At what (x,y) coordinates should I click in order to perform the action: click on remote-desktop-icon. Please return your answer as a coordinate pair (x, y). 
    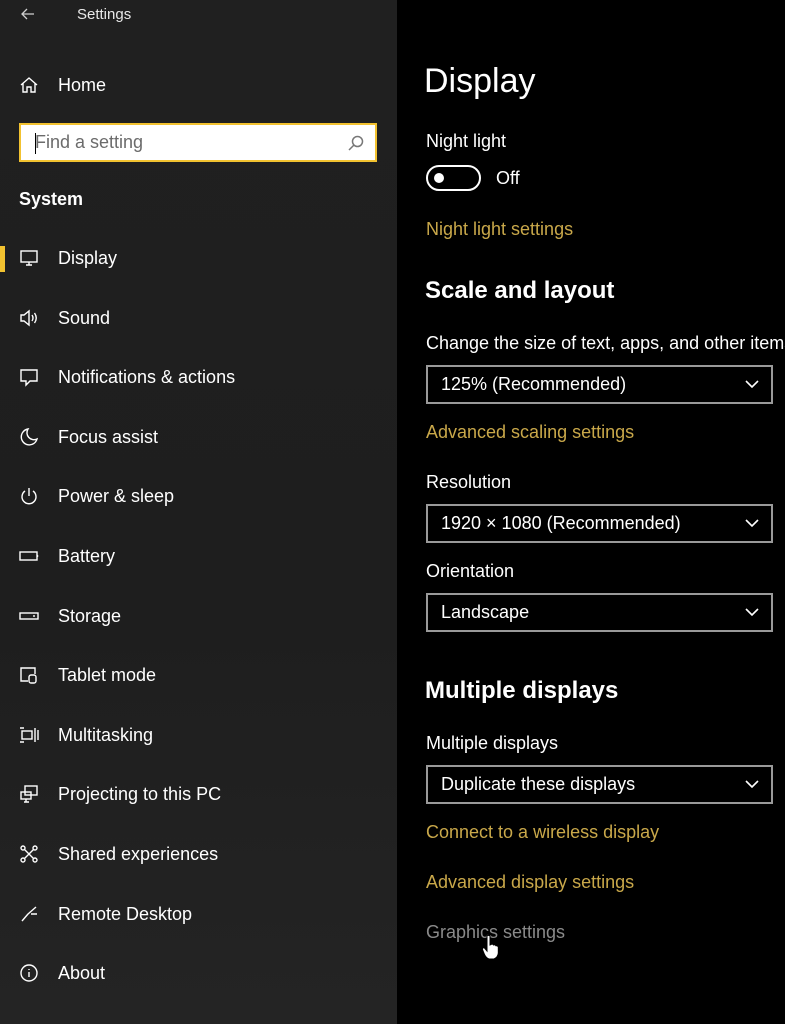
    Looking at the image, I should click on (29, 914).